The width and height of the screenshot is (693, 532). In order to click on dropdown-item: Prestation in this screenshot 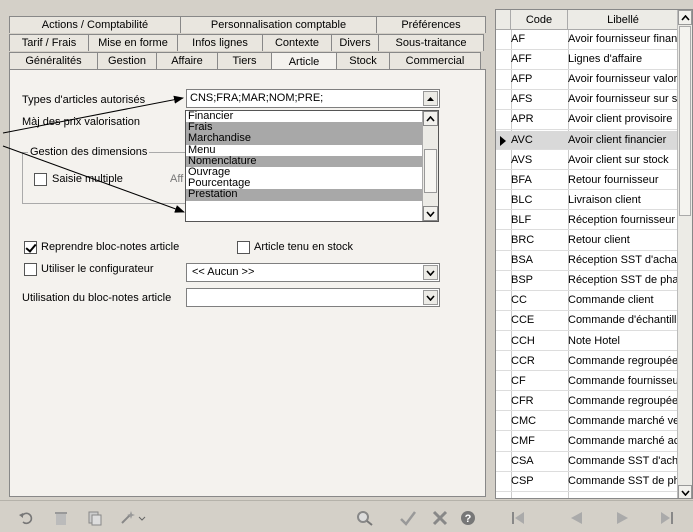, I will do `click(304, 195)`.